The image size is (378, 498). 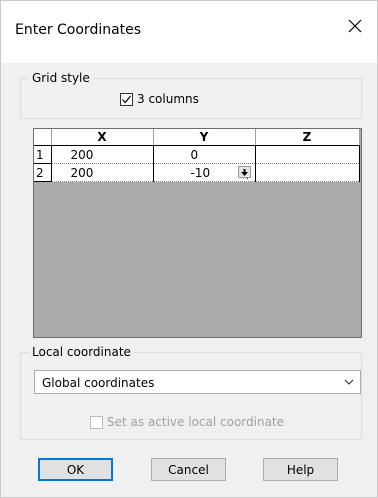 What do you see at coordinates (98, 383) in the screenshot?
I see `local-coordinate-selected: Global coordinates` at bounding box center [98, 383].